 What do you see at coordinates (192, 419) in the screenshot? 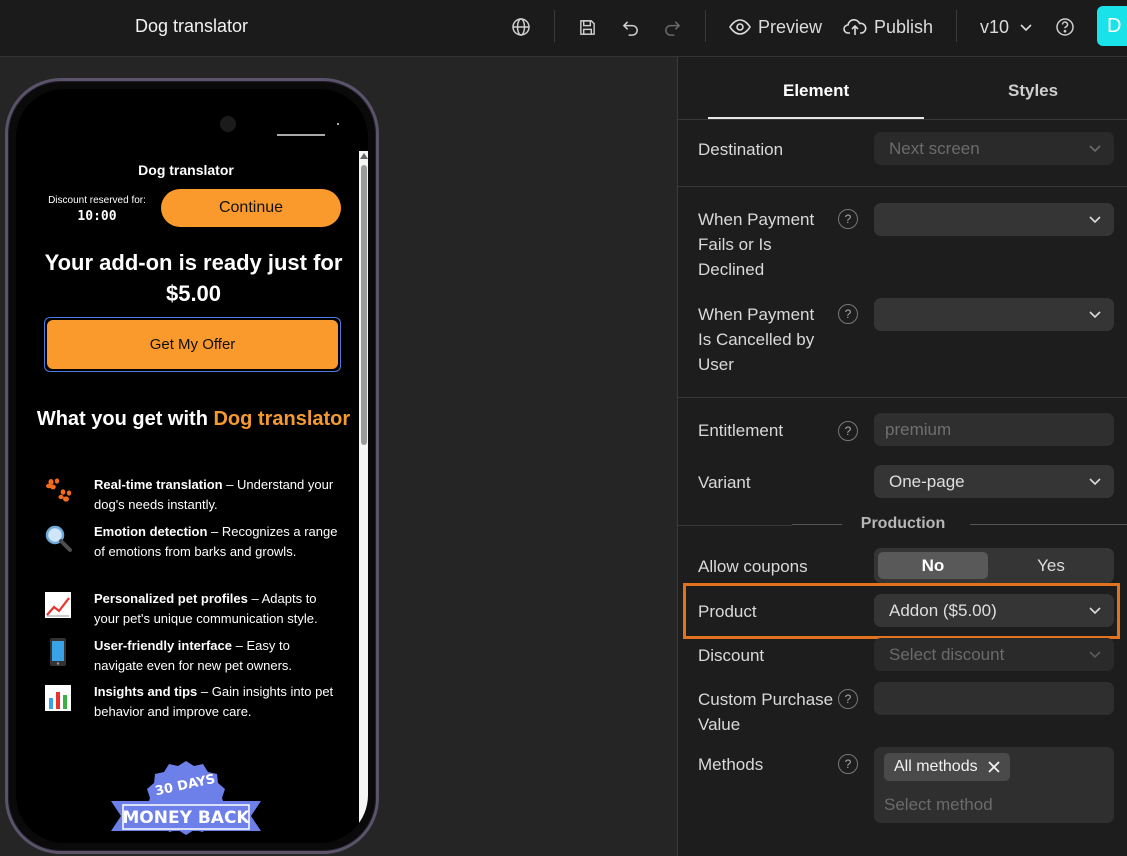
I see `features-heading: What you get with Dog translator` at bounding box center [192, 419].